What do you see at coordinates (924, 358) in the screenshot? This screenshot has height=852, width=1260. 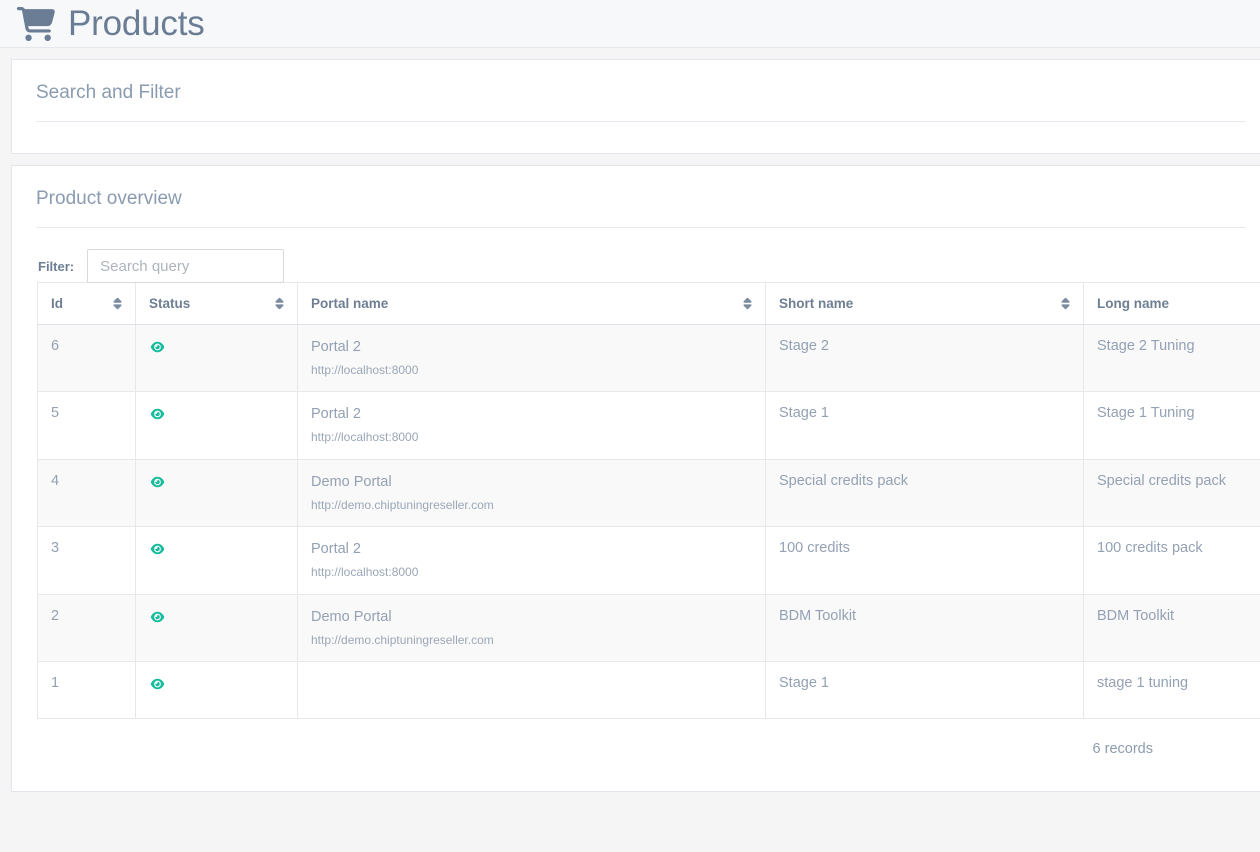 I see `cell-short-name: Stage 2` at bounding box center [924, 358].